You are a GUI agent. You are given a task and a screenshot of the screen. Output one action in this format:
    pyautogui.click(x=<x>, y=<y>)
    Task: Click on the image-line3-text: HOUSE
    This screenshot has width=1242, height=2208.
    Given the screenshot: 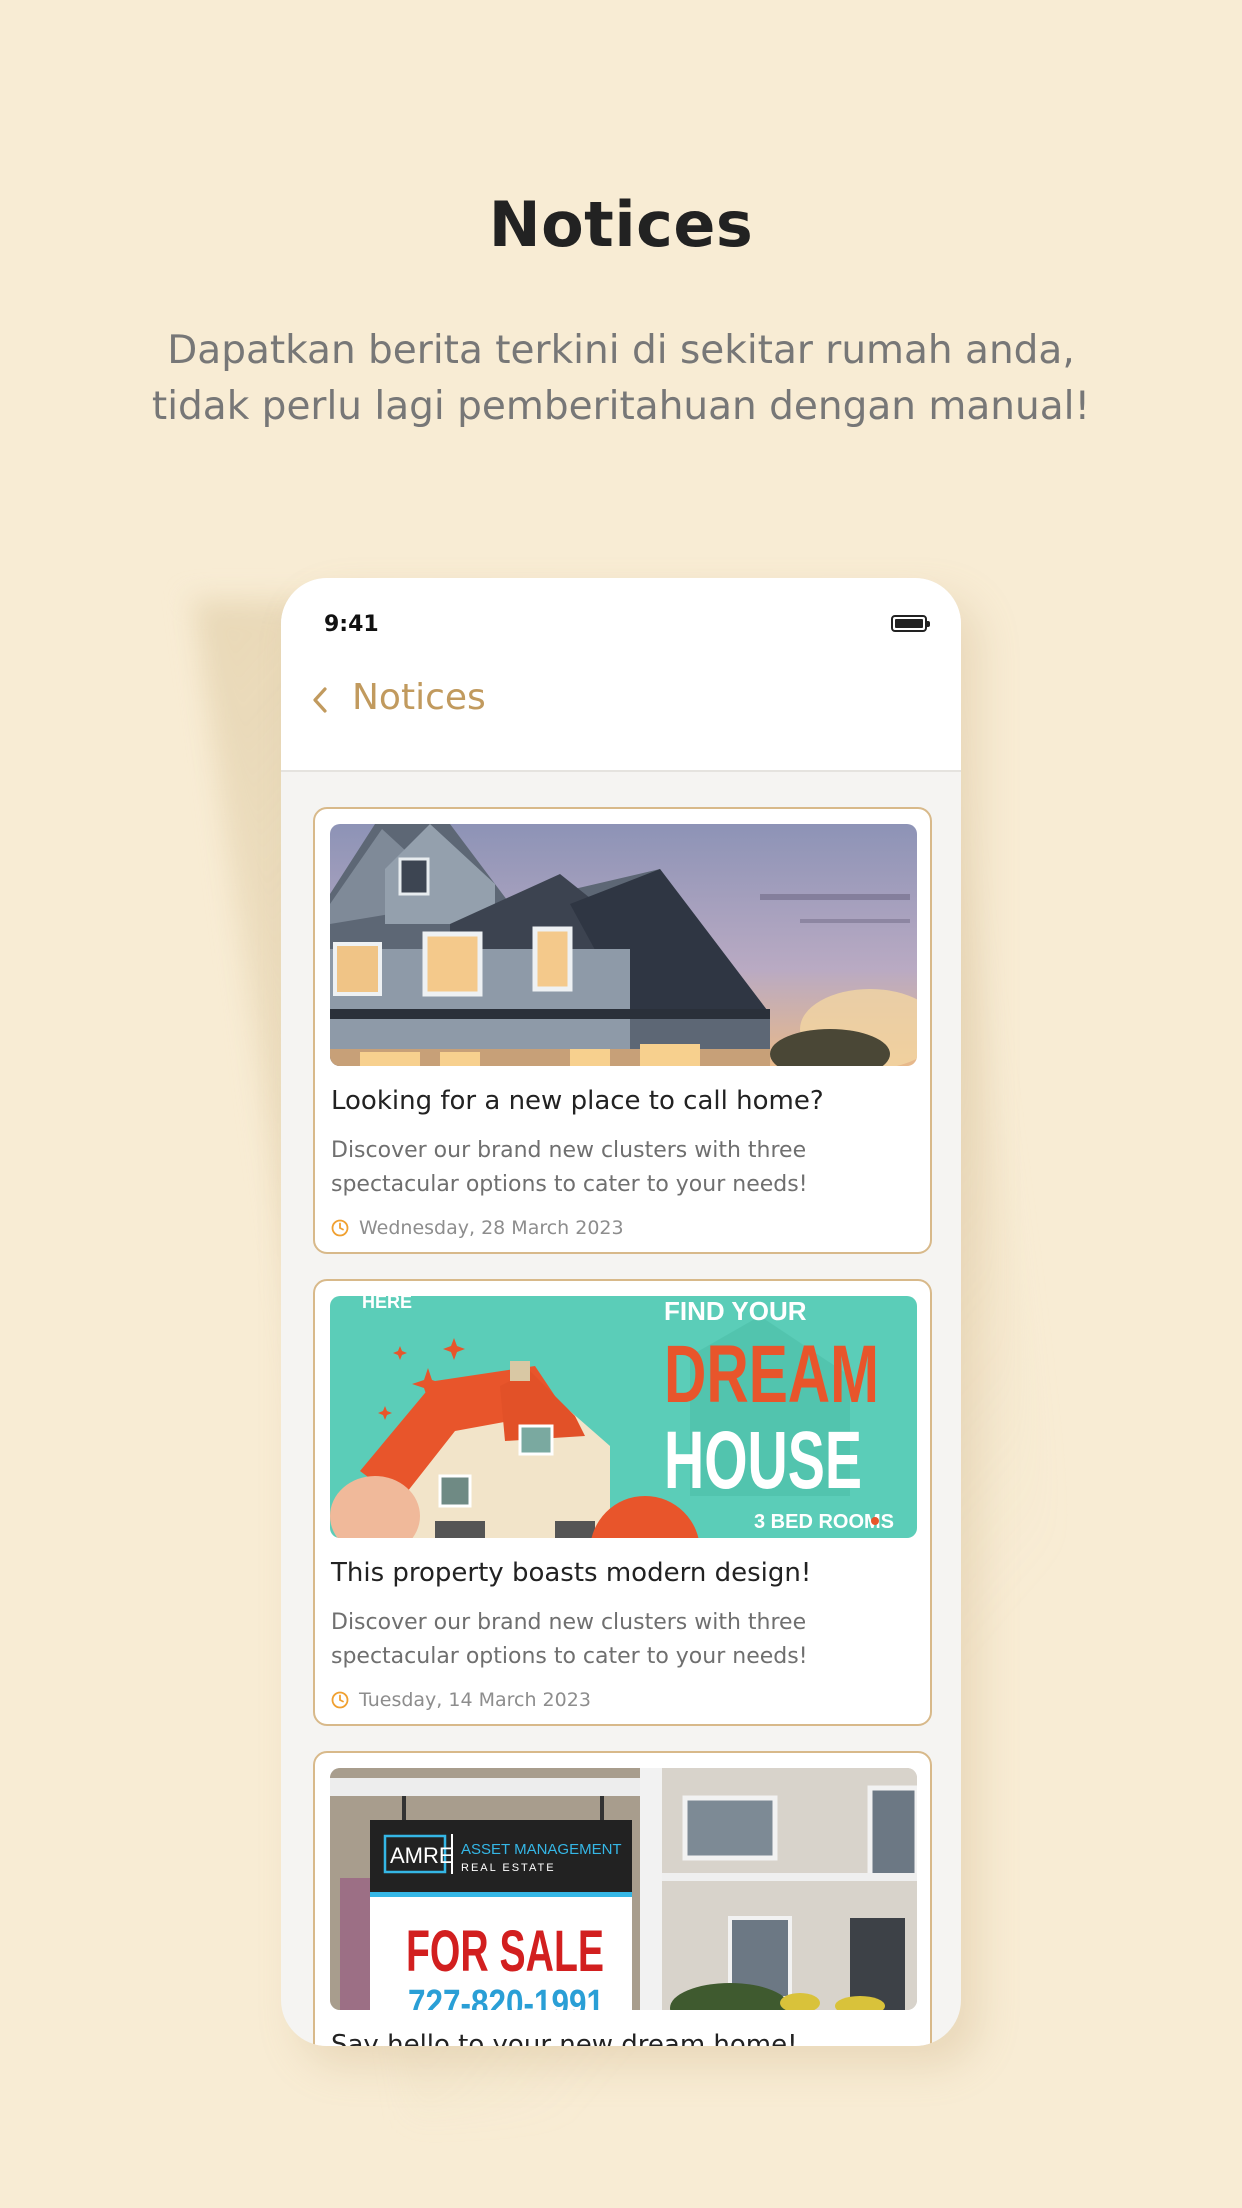 What is the action you would take?
    pyautogui.click(x=763, y=1460)
    